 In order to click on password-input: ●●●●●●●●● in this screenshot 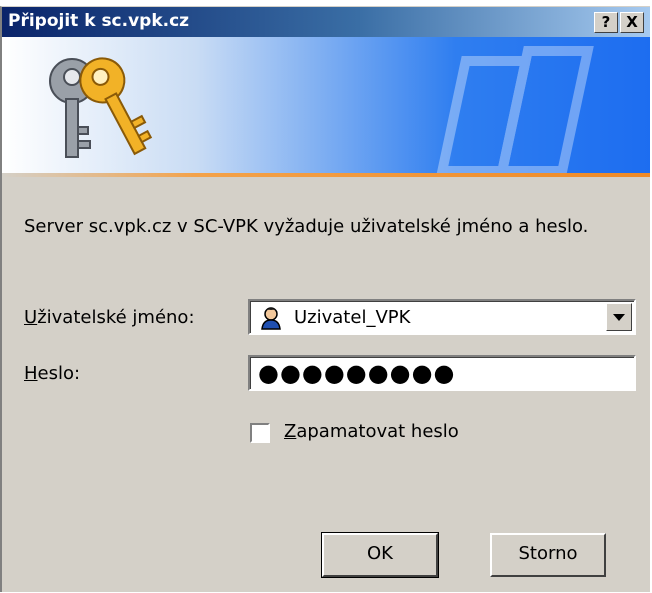, I will do `click(442, 373)`.